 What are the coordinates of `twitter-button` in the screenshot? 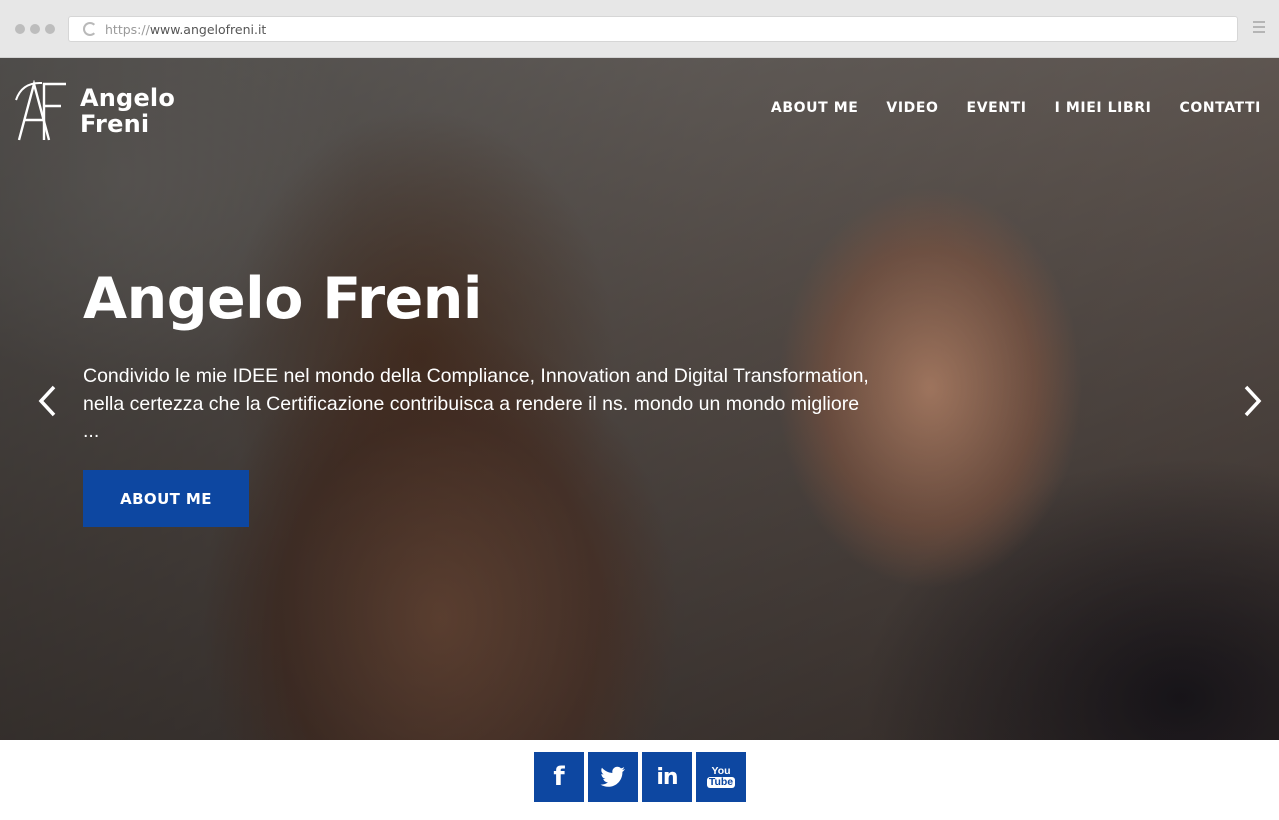 It's located at (613, 777).